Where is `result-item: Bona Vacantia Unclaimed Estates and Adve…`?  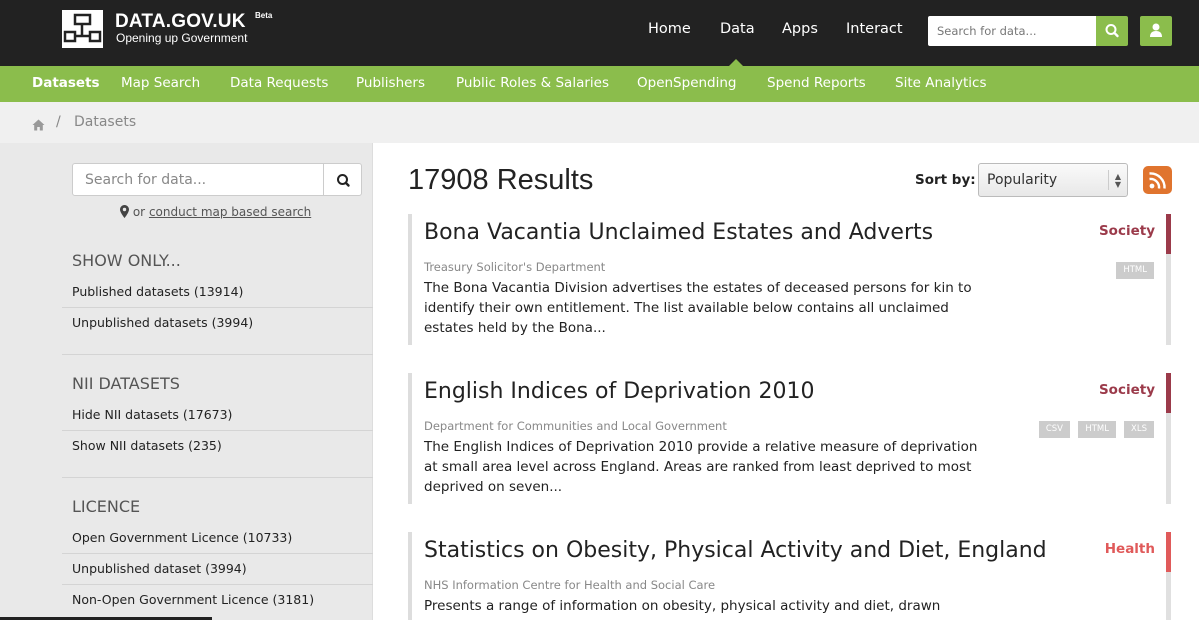
result-item: Bona Vacantia Unclaimed Estates and Adve… is located at coordinates (789, 279).